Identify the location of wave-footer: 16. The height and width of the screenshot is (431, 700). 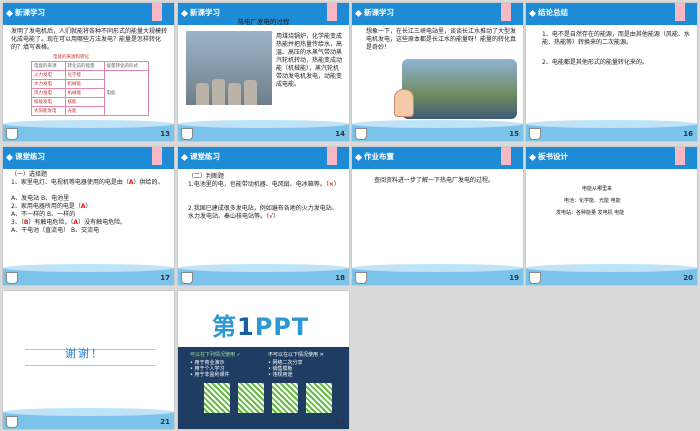
(611, 130).